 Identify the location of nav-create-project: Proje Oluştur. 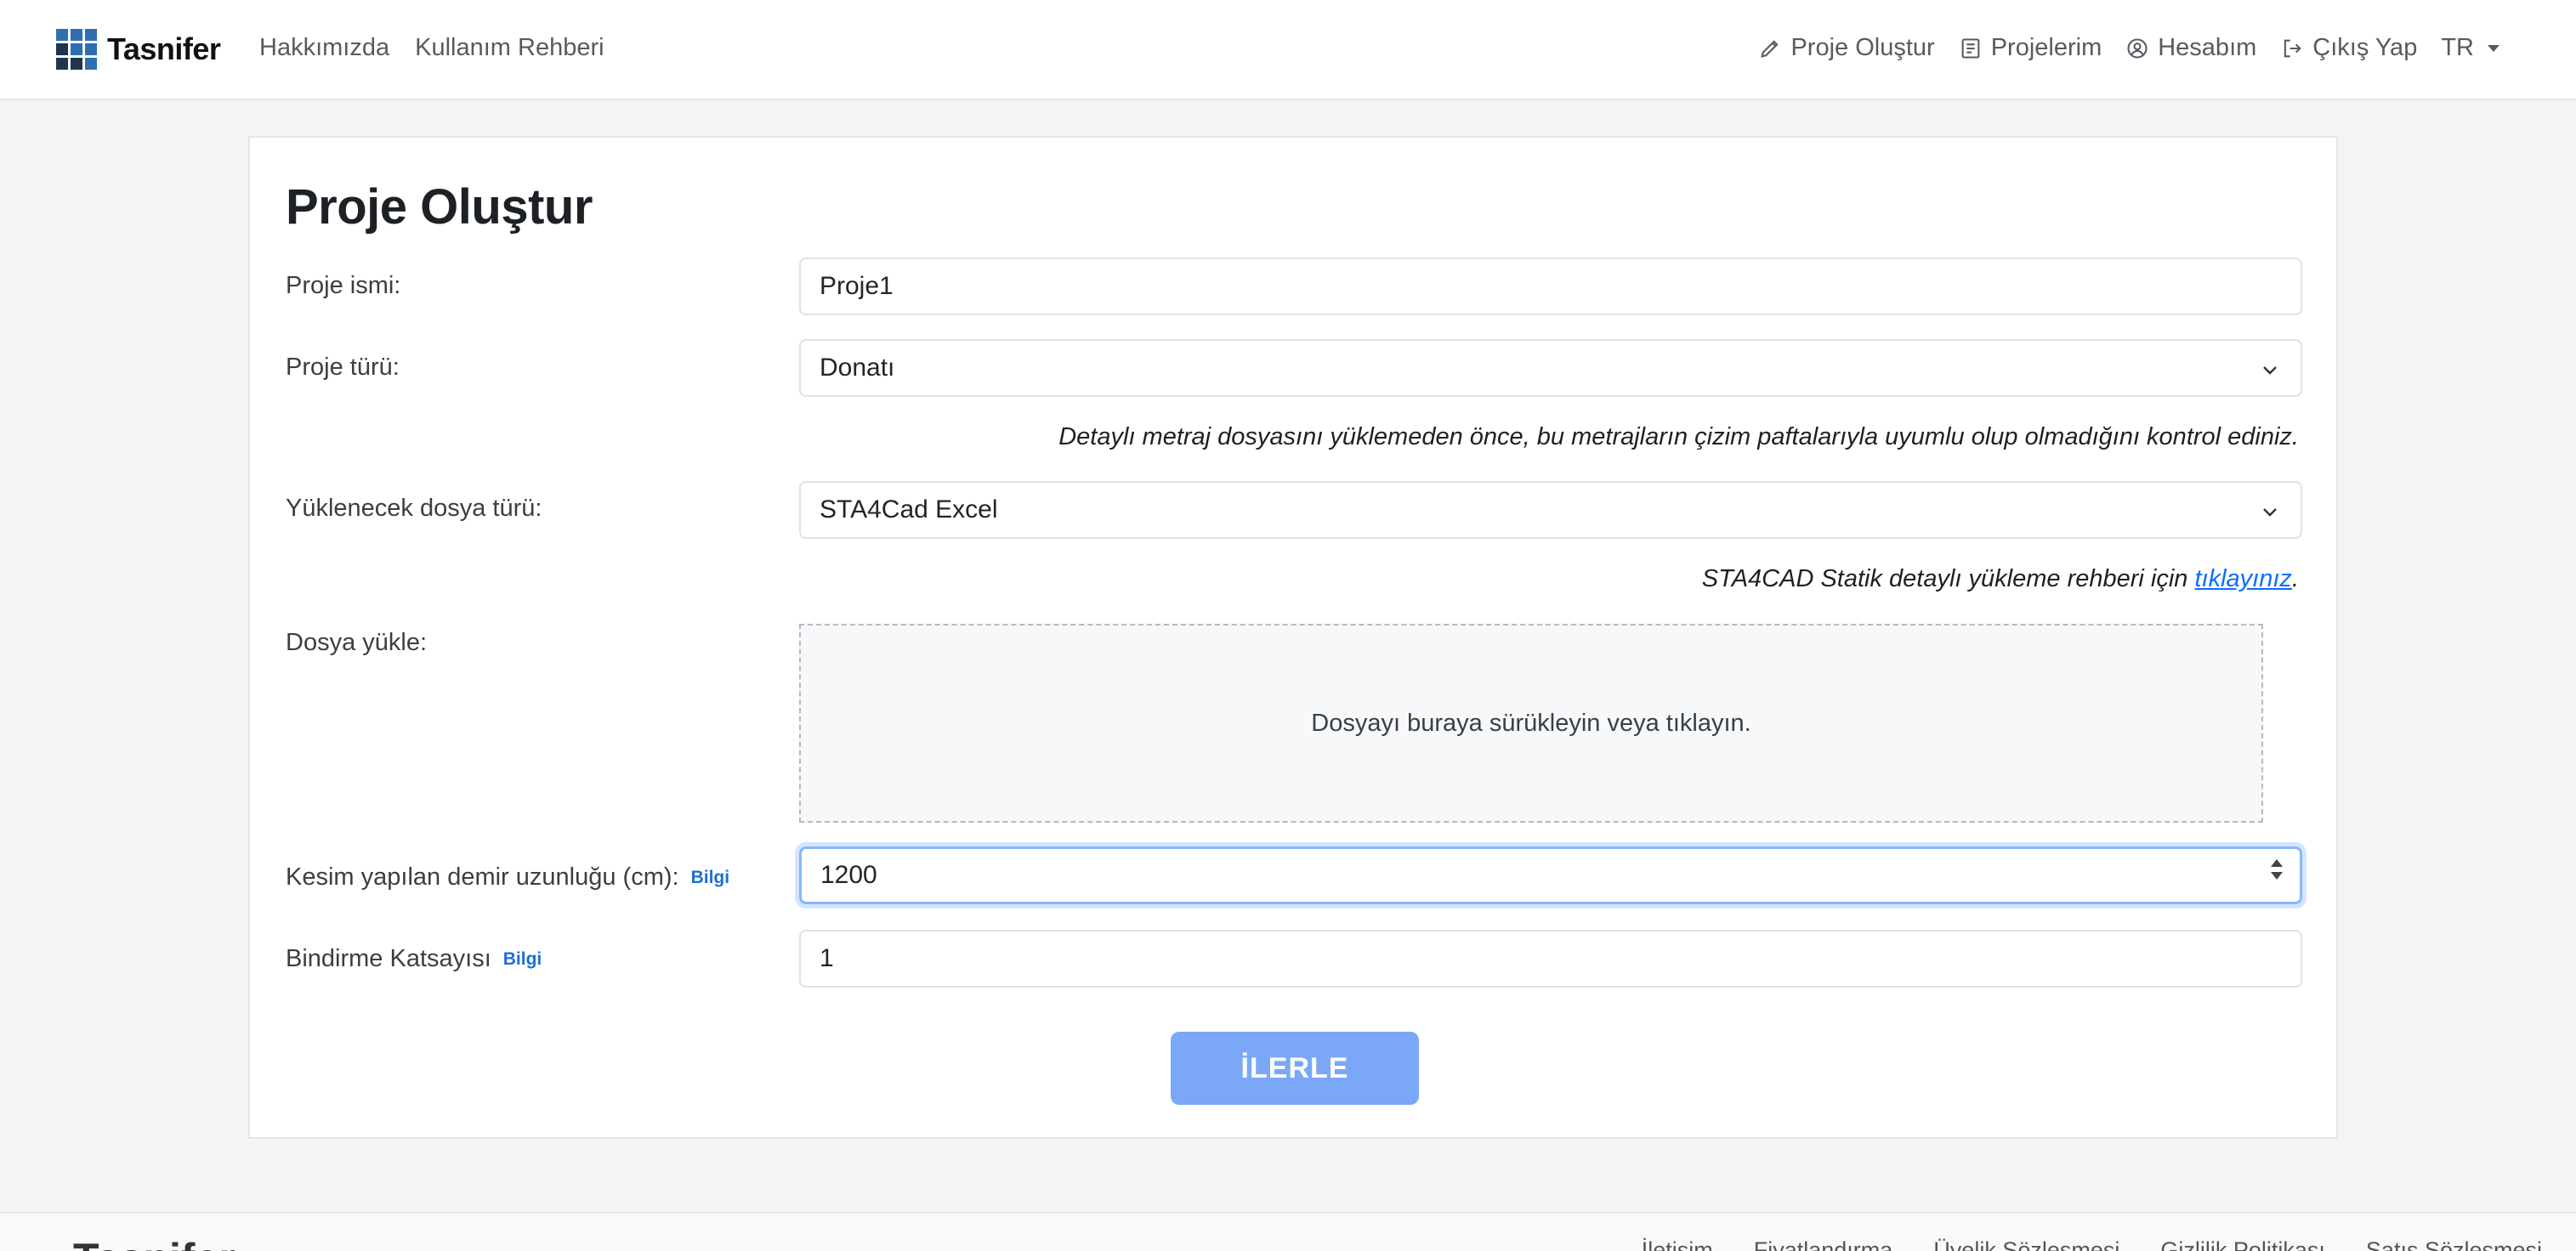
(1847, 48).